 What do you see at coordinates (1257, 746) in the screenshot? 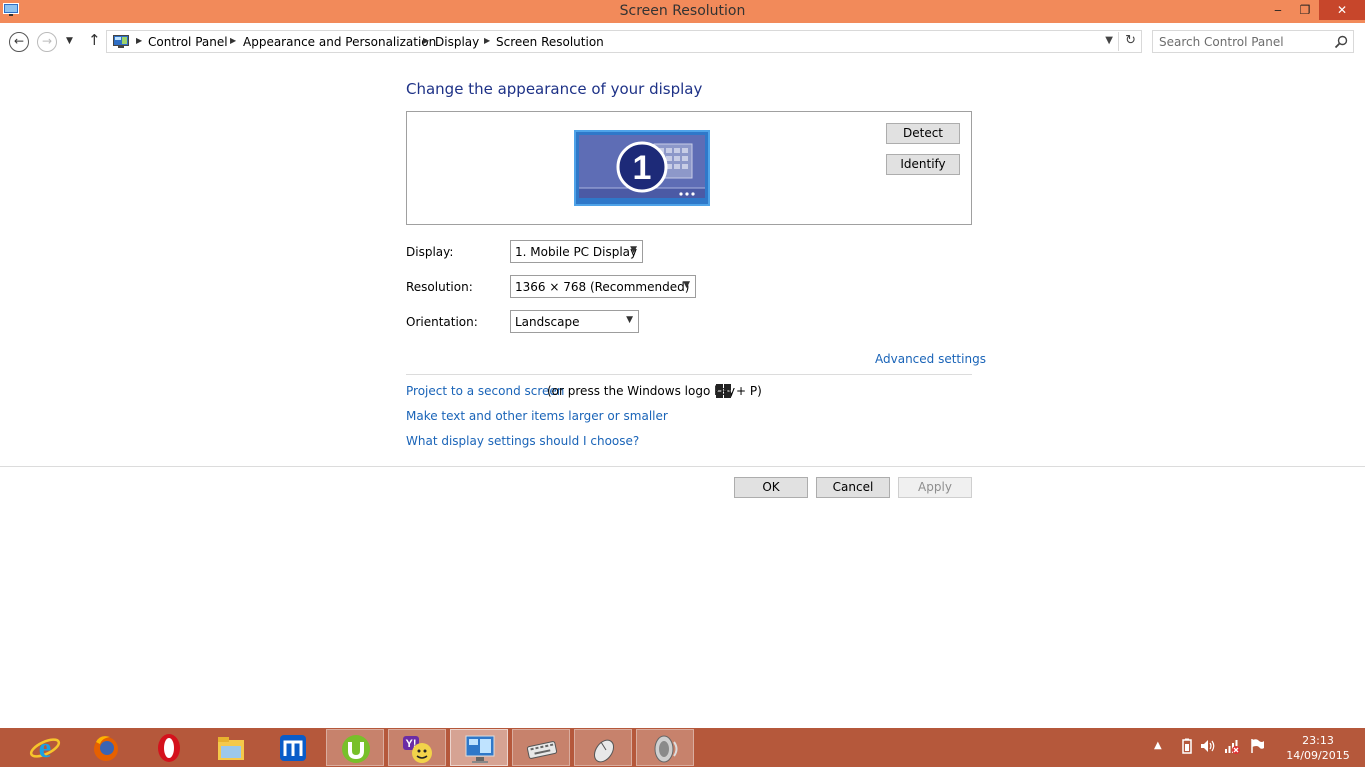
I see `action-center-flag-icon` at bounding box center [1257, 746].